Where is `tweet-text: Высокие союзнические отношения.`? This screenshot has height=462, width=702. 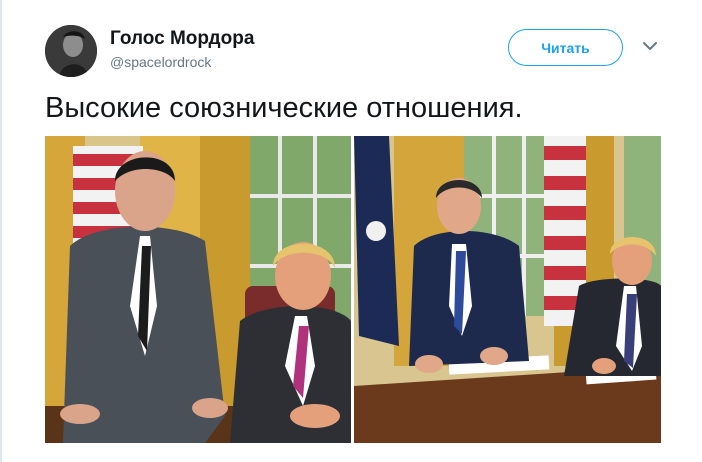
tweet-text: Высокие союзнические отношения. is located at coordinates (284, 108).